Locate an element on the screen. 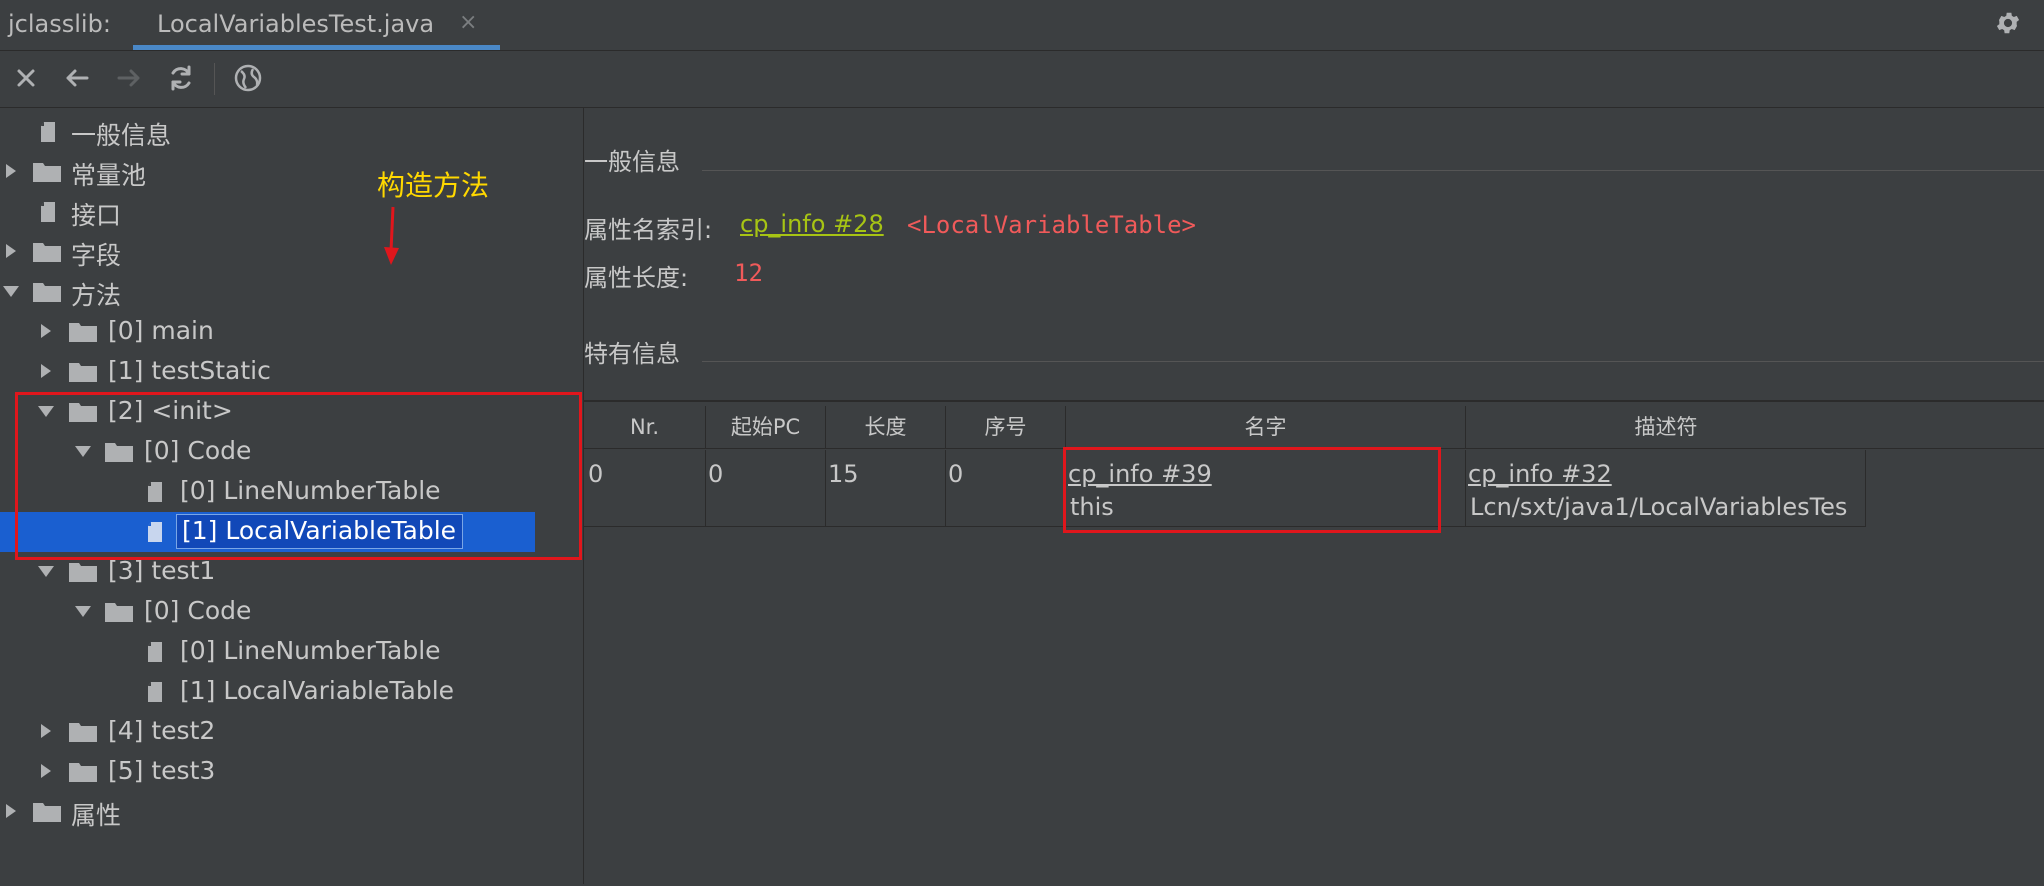 This screenshot has width=2044, height=886. tree-node-test1-localvariabletable: [1] LocalVariableTable is located at coordinates (291, 692).